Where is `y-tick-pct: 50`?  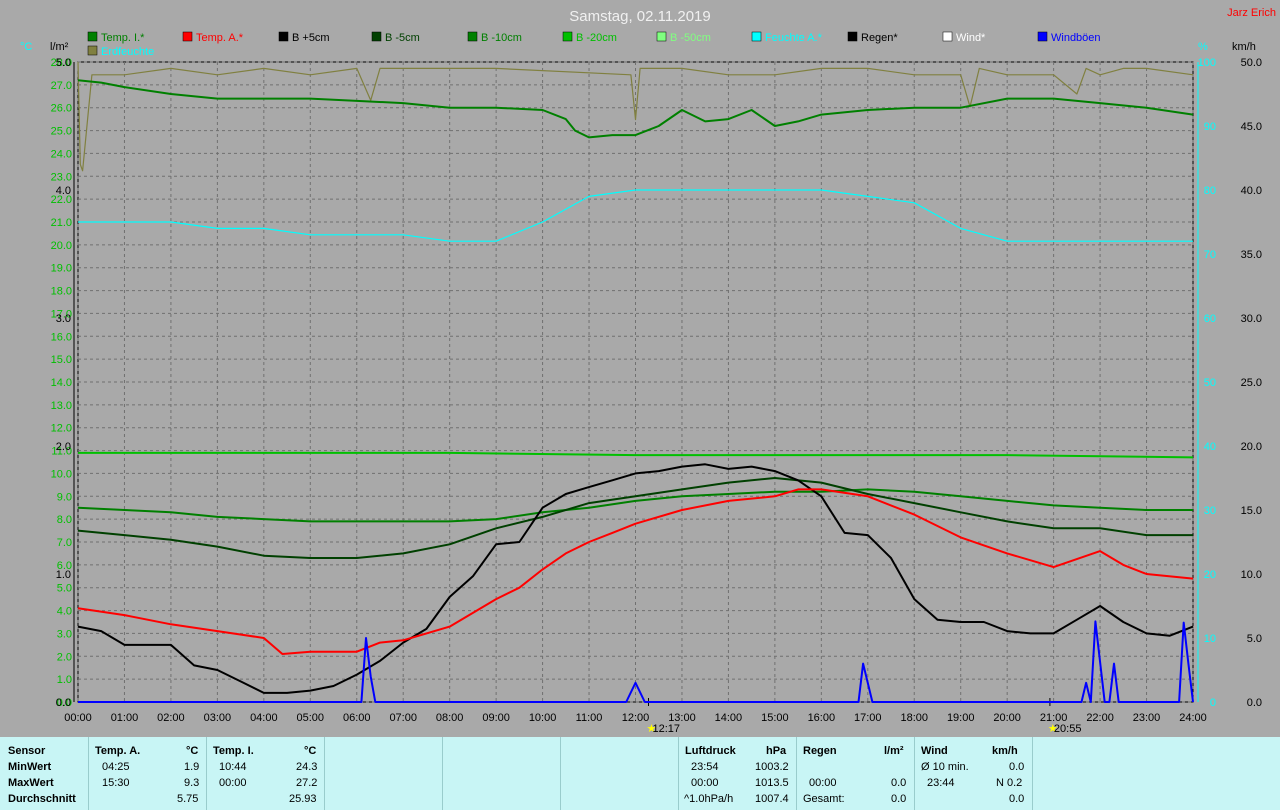 y-tick-pct: 50 is located at coordinates (1210, 383).